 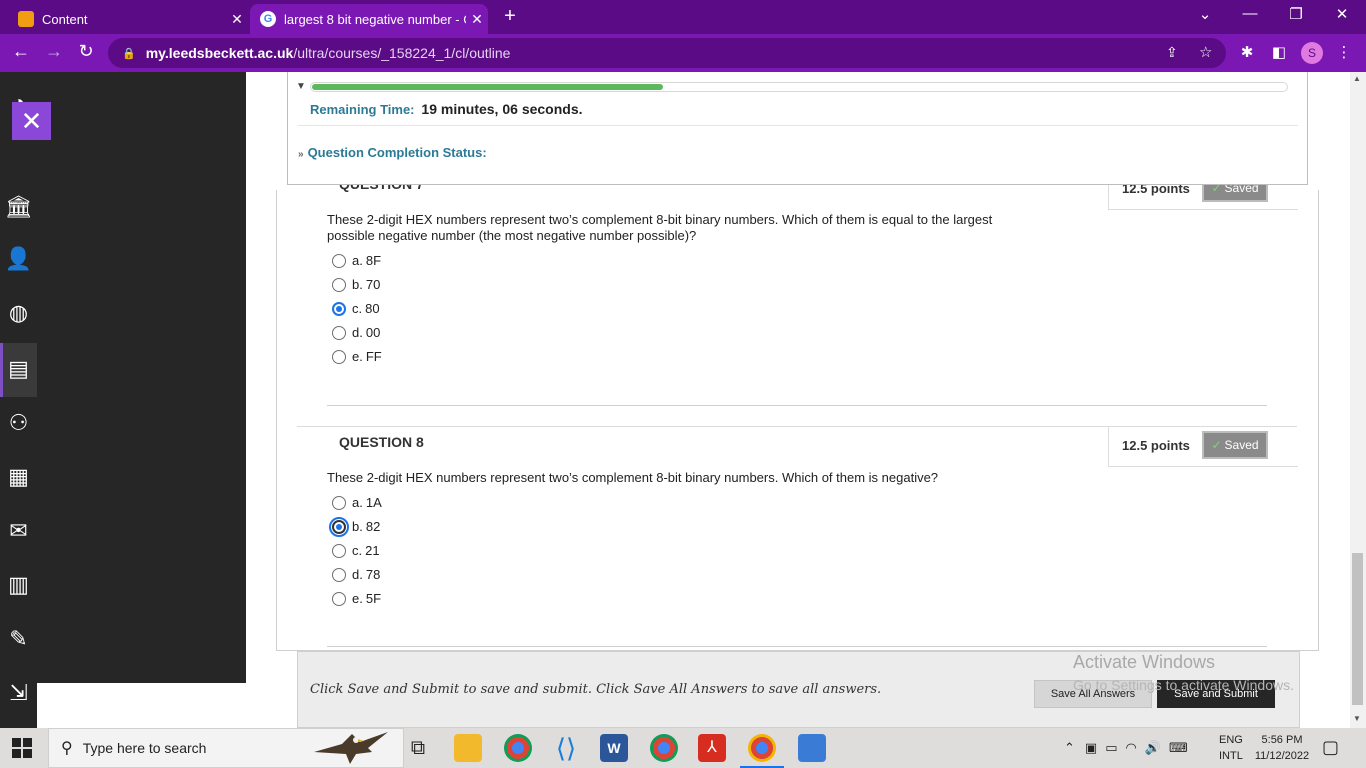 I want to click on messages-icon: ✉, so click(x=18, y=531).